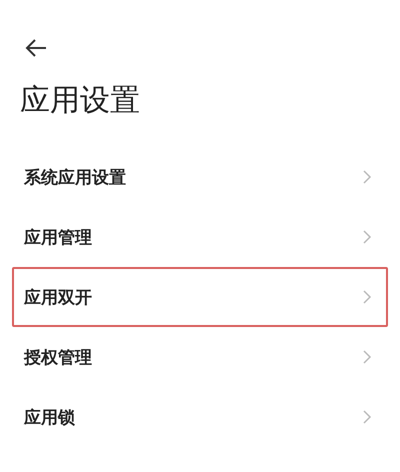 This screenshot has height=472, width=400. What do you see at coordinates (200, 357) in the screenshot?
I see `settings-row: 授权管理` at bounding box center [200, 357].